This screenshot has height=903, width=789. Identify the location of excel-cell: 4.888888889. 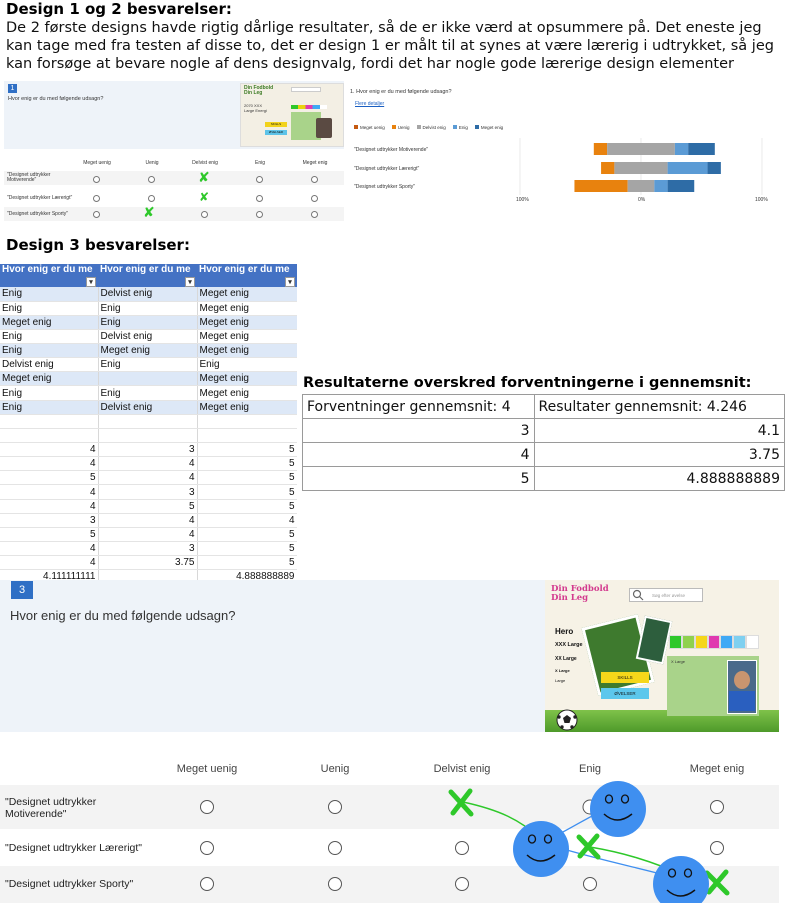
(247, 574).